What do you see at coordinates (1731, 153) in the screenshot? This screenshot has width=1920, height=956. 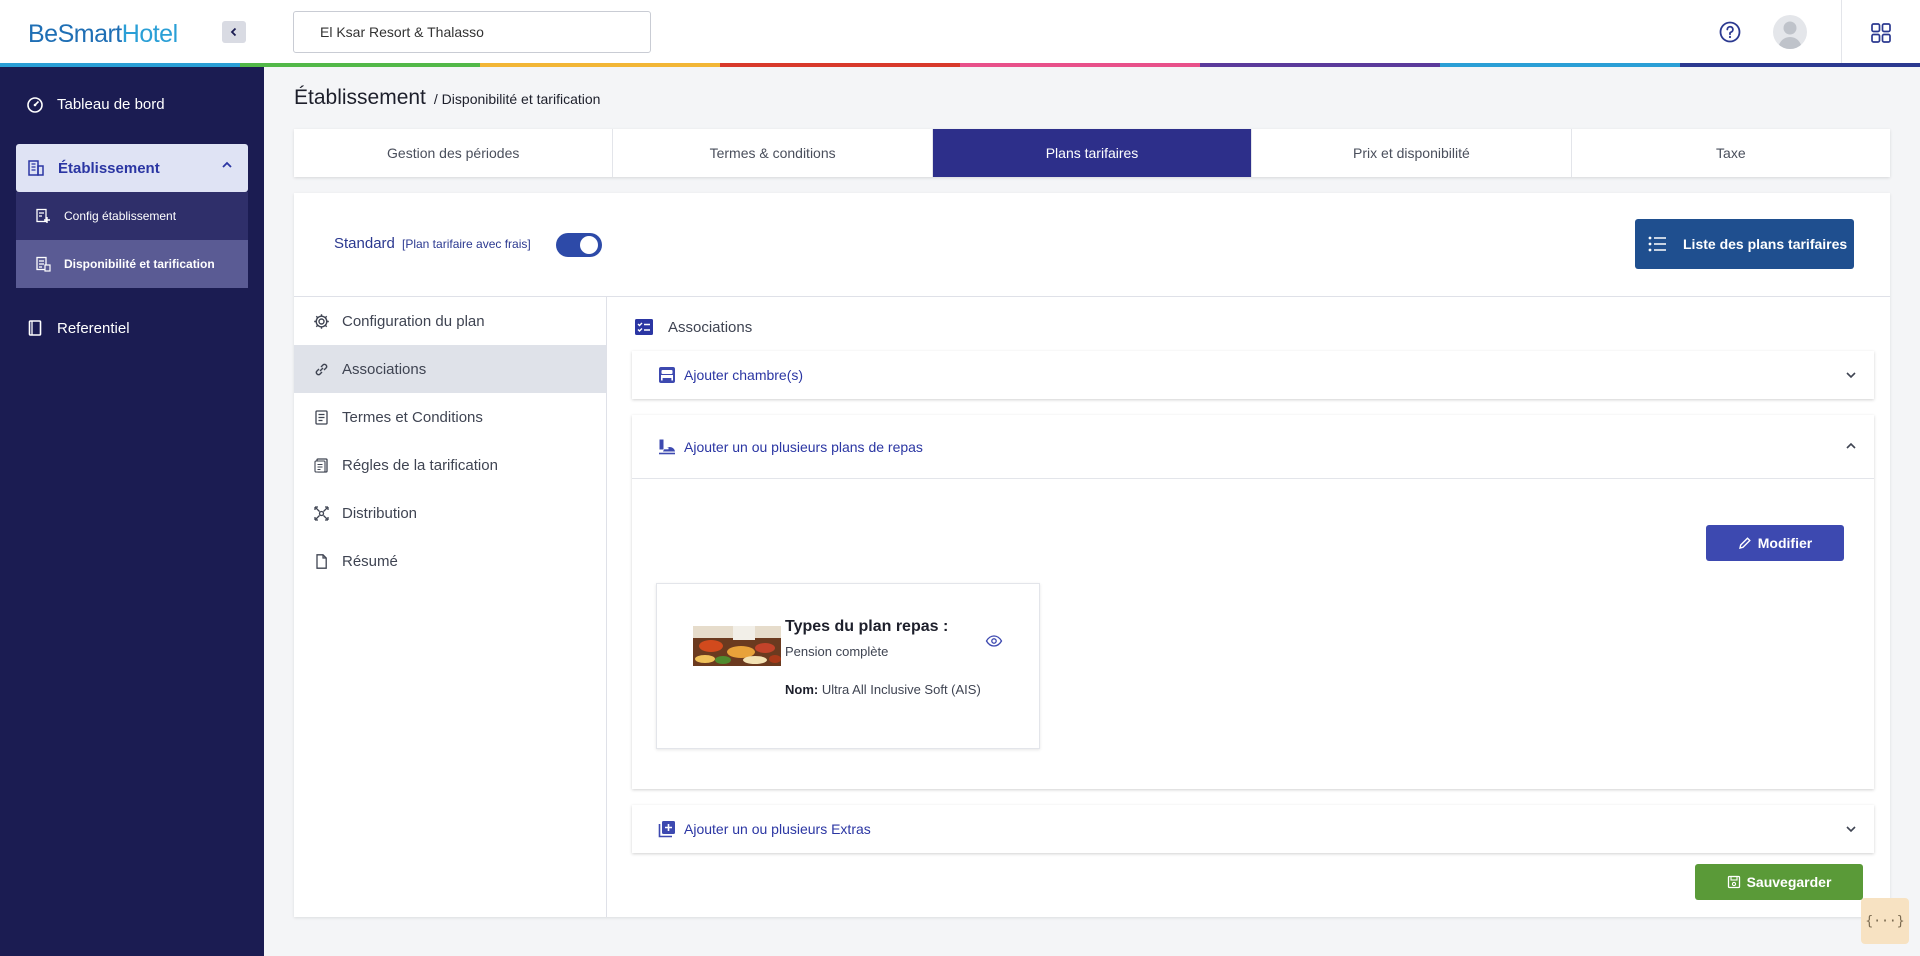 I see `tab-taxe: Taxe` at bounding box center [1731, 153].